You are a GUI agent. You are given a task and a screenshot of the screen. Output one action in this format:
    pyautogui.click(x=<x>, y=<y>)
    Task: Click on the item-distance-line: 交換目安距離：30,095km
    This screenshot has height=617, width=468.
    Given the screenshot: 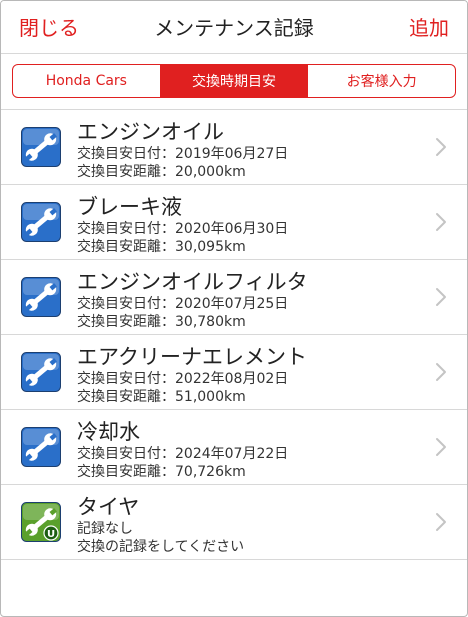 What is the action you would take?
    pyautogui.click(x=161, y=247)
    